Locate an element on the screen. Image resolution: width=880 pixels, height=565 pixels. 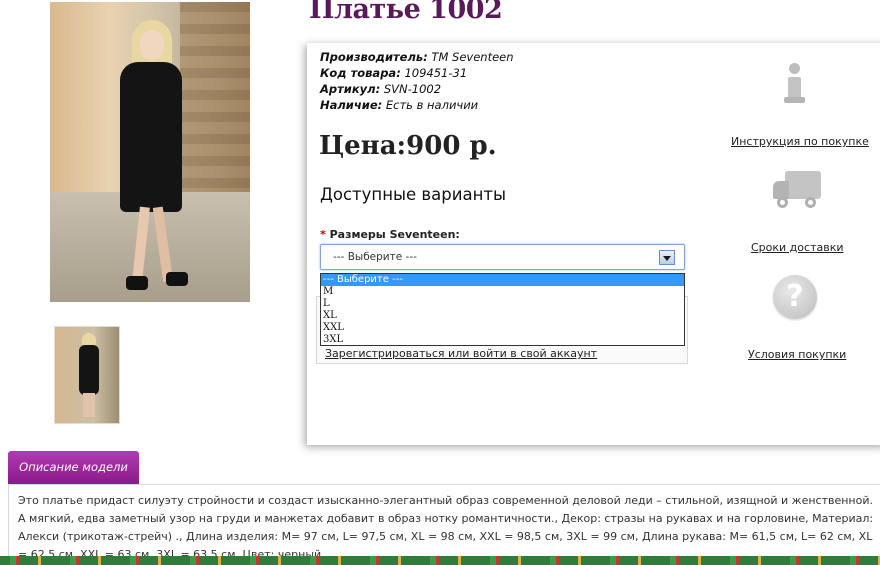
purchase-instruction-link: Инструкция по покупке is located at coordinates (800, 141).